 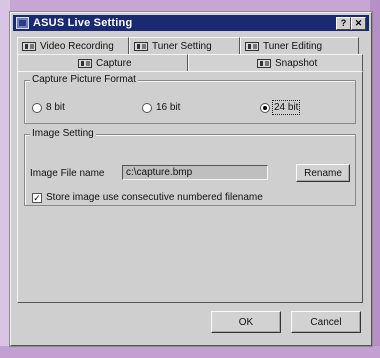 I want to click on tab-capture: Capture, so click(x=102, y=62).